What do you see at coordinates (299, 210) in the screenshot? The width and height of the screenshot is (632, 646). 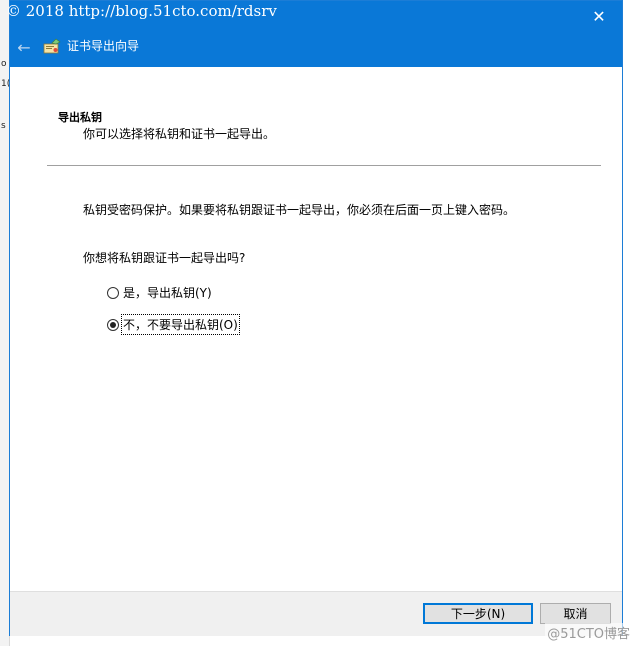 I see `private-key-description: 私钥受密码保护。如果要将私钥跟证书一起导出，你必须在后面一页上键入密码。` at bounding box center [299, 210].